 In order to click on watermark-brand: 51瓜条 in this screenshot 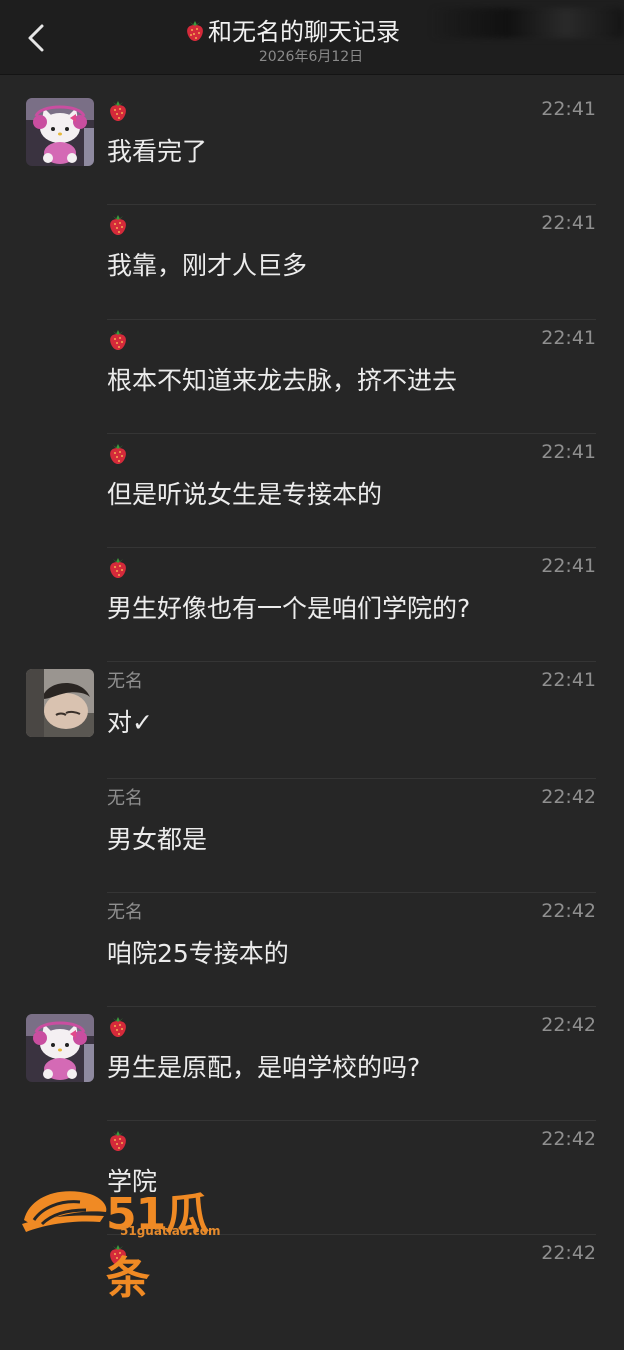, I will do `click(157, 1246)`.